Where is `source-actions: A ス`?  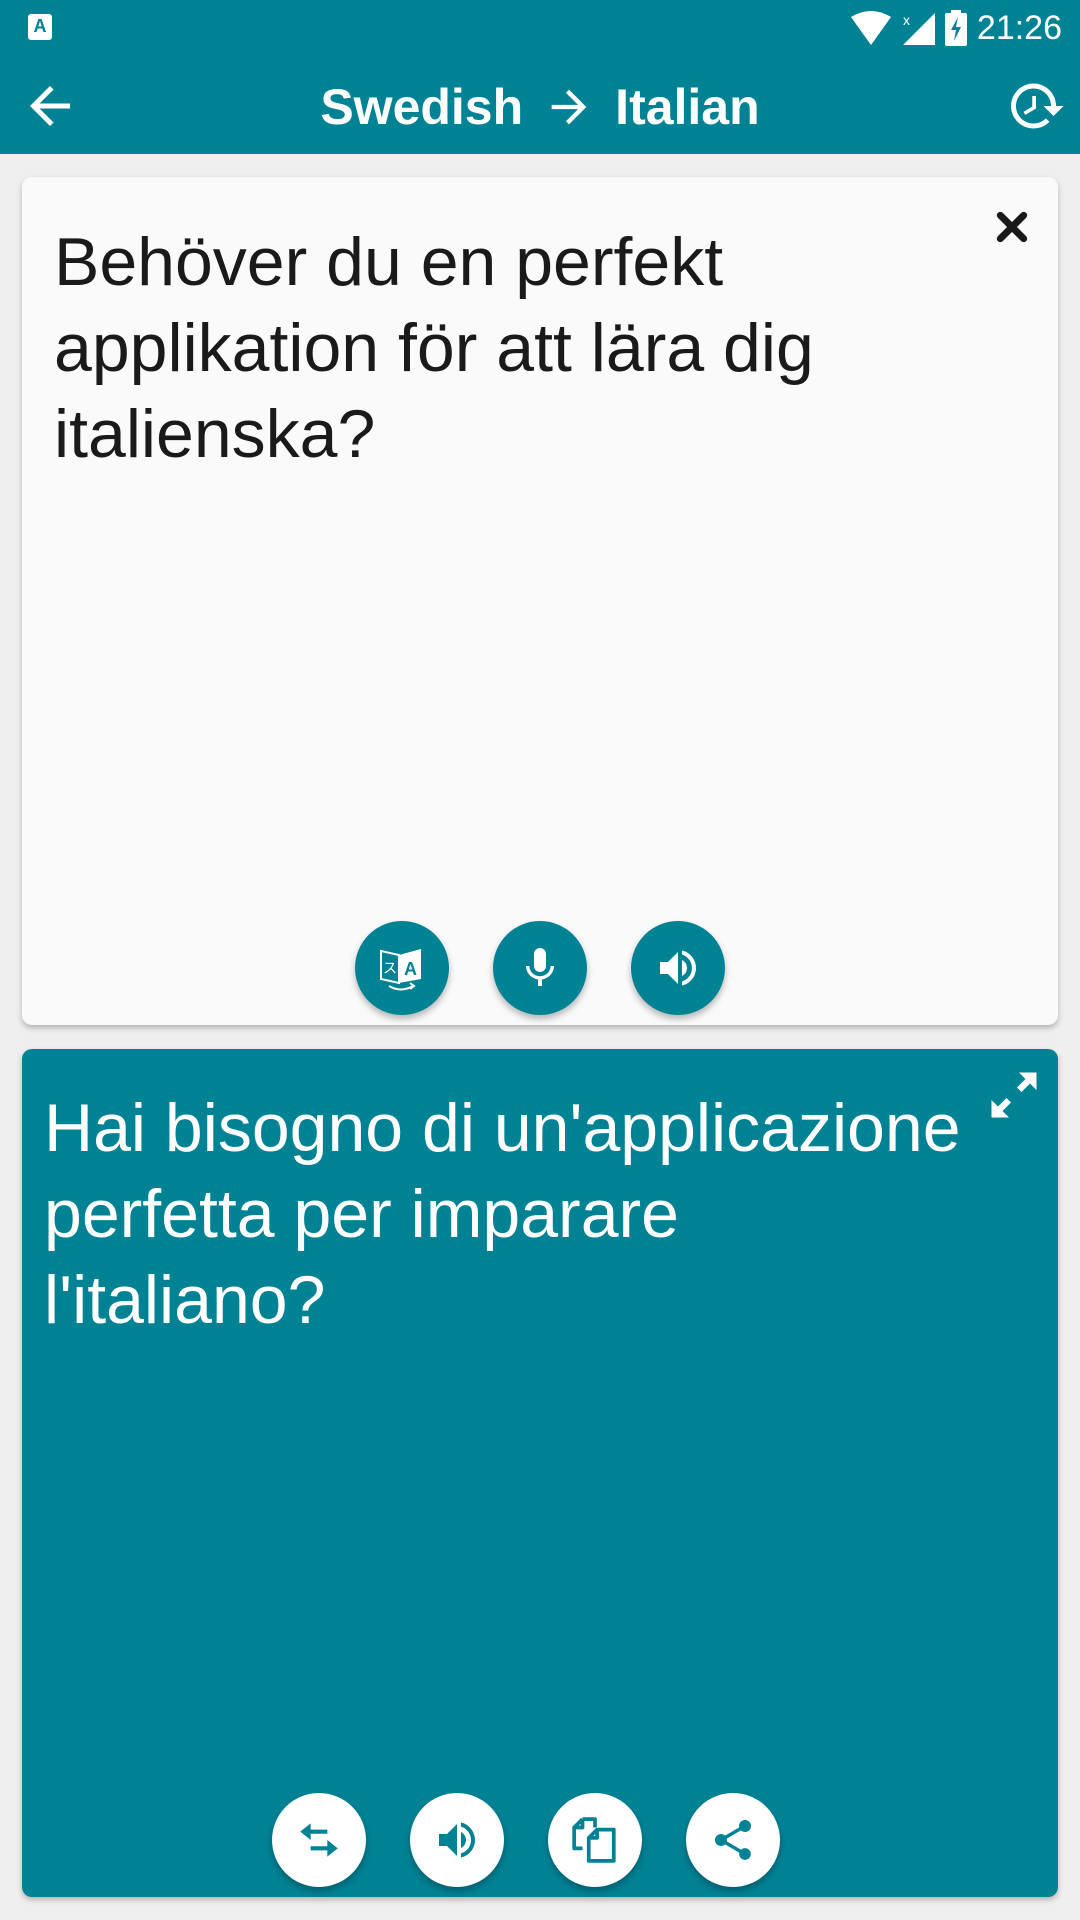
source-actions: A ス is located at coordinates (540, 968).